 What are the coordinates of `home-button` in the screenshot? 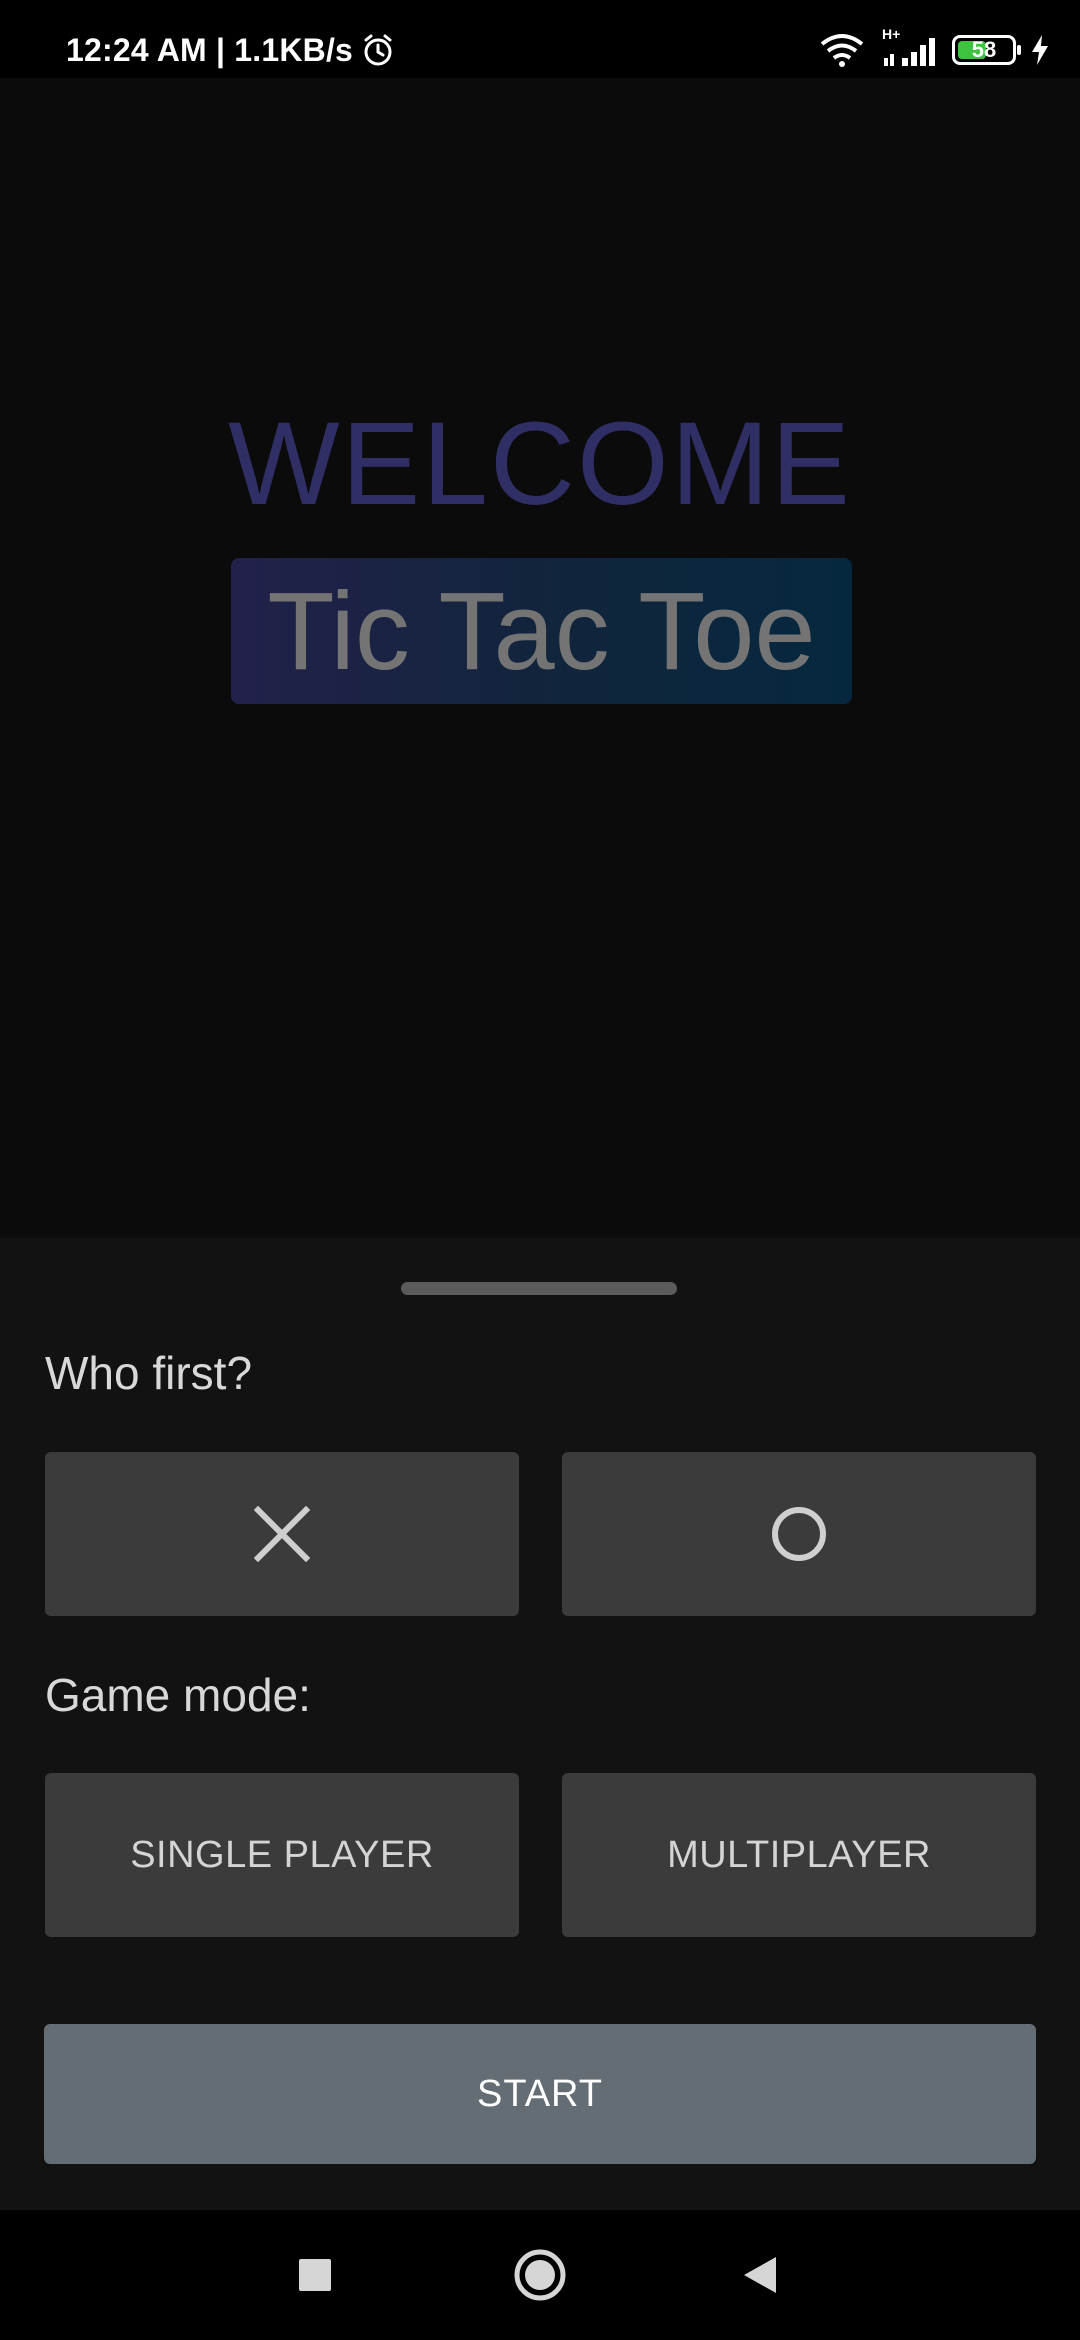 It's located at (540, 2275).